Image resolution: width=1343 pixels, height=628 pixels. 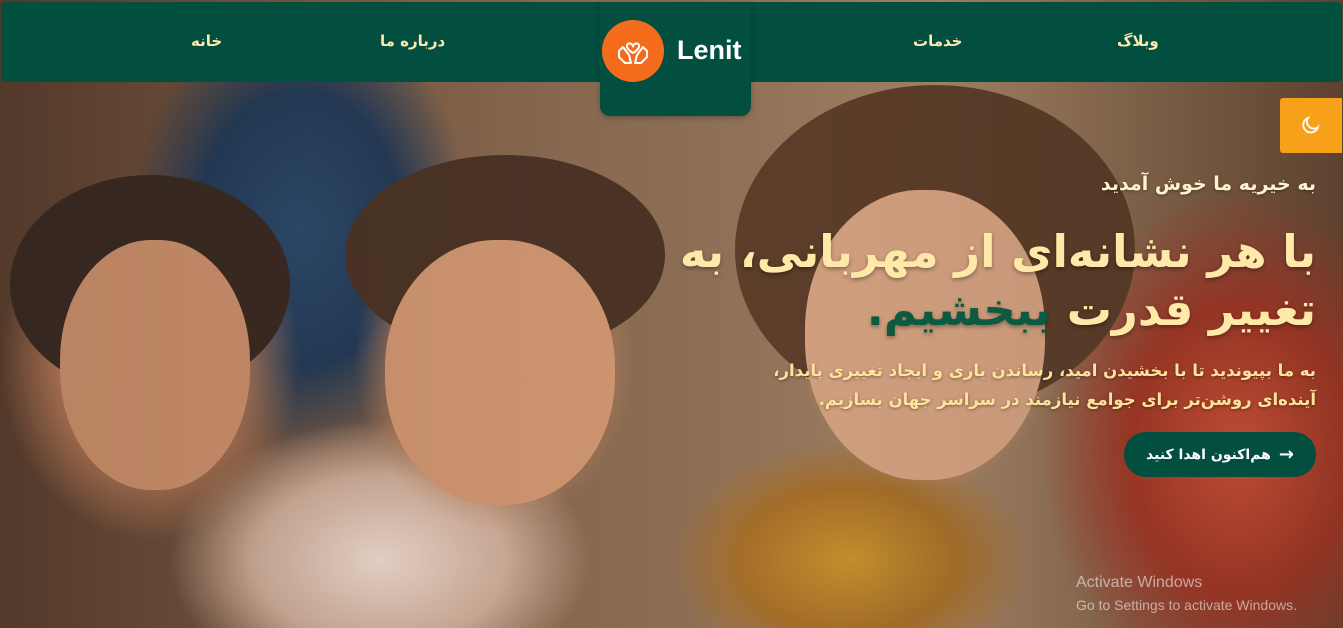 I want to click on child-hair-center, so click(x=505, y=255).